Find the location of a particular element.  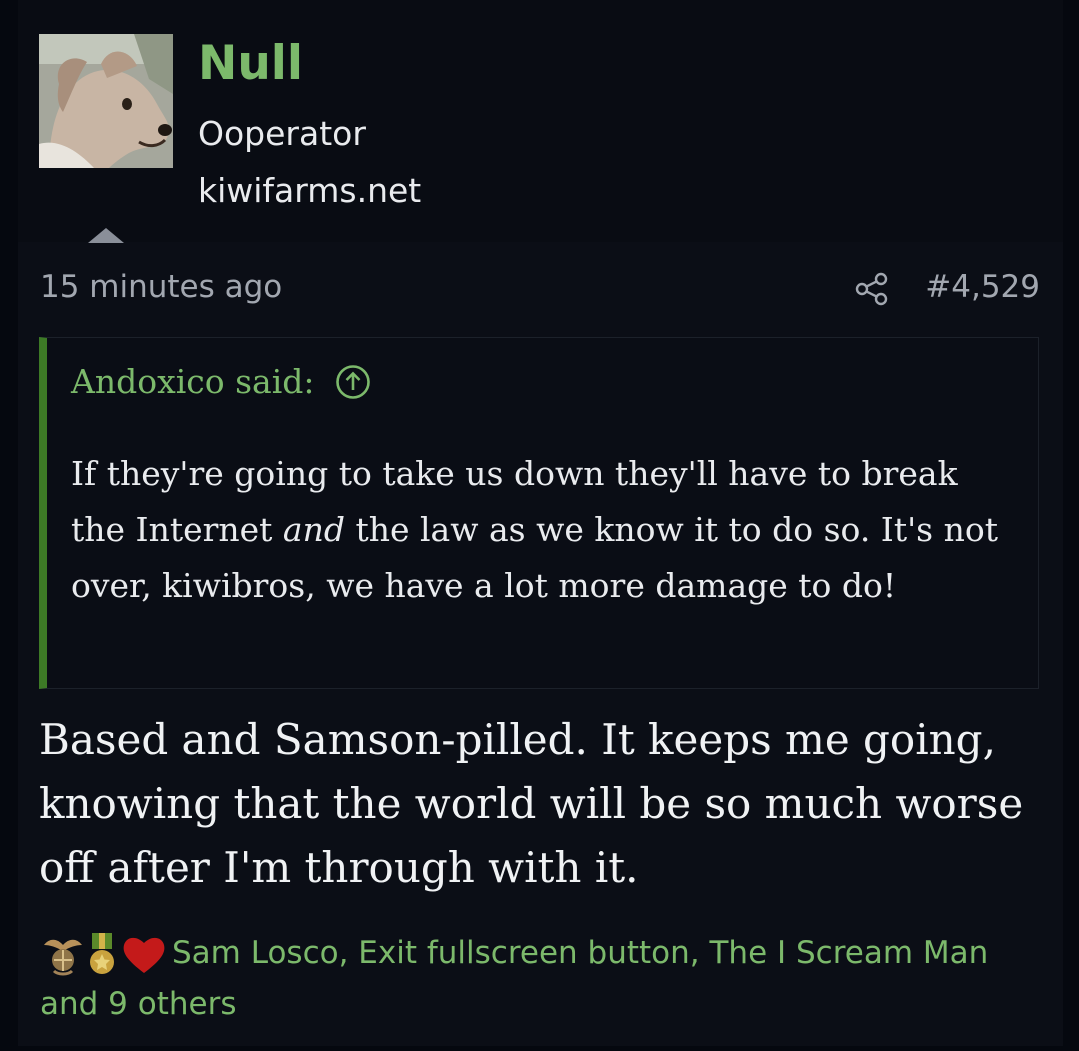

eagle-globe-anchor-icon is located at coordinates (63, 957).